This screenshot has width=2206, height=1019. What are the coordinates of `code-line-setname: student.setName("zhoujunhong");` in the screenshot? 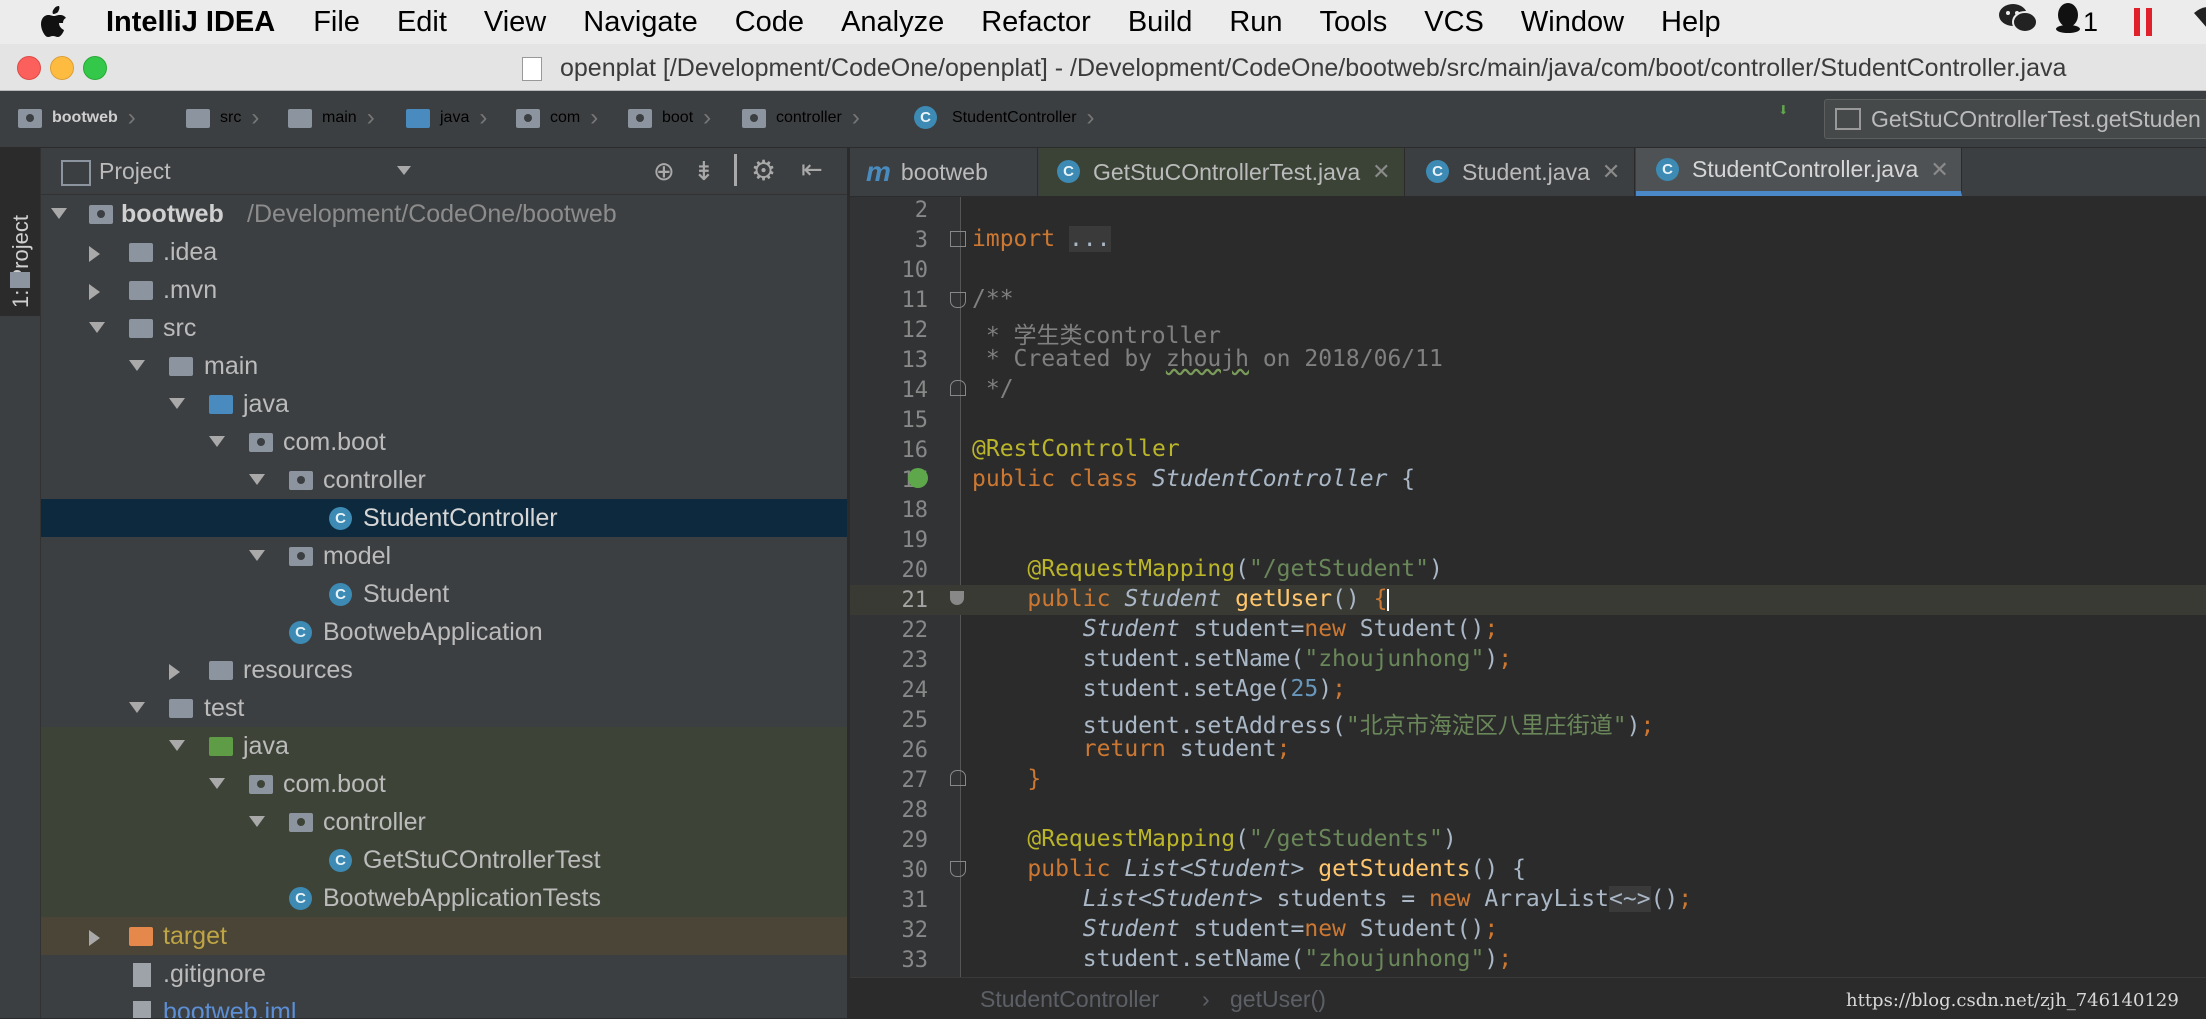 It's located at (1242, 659).